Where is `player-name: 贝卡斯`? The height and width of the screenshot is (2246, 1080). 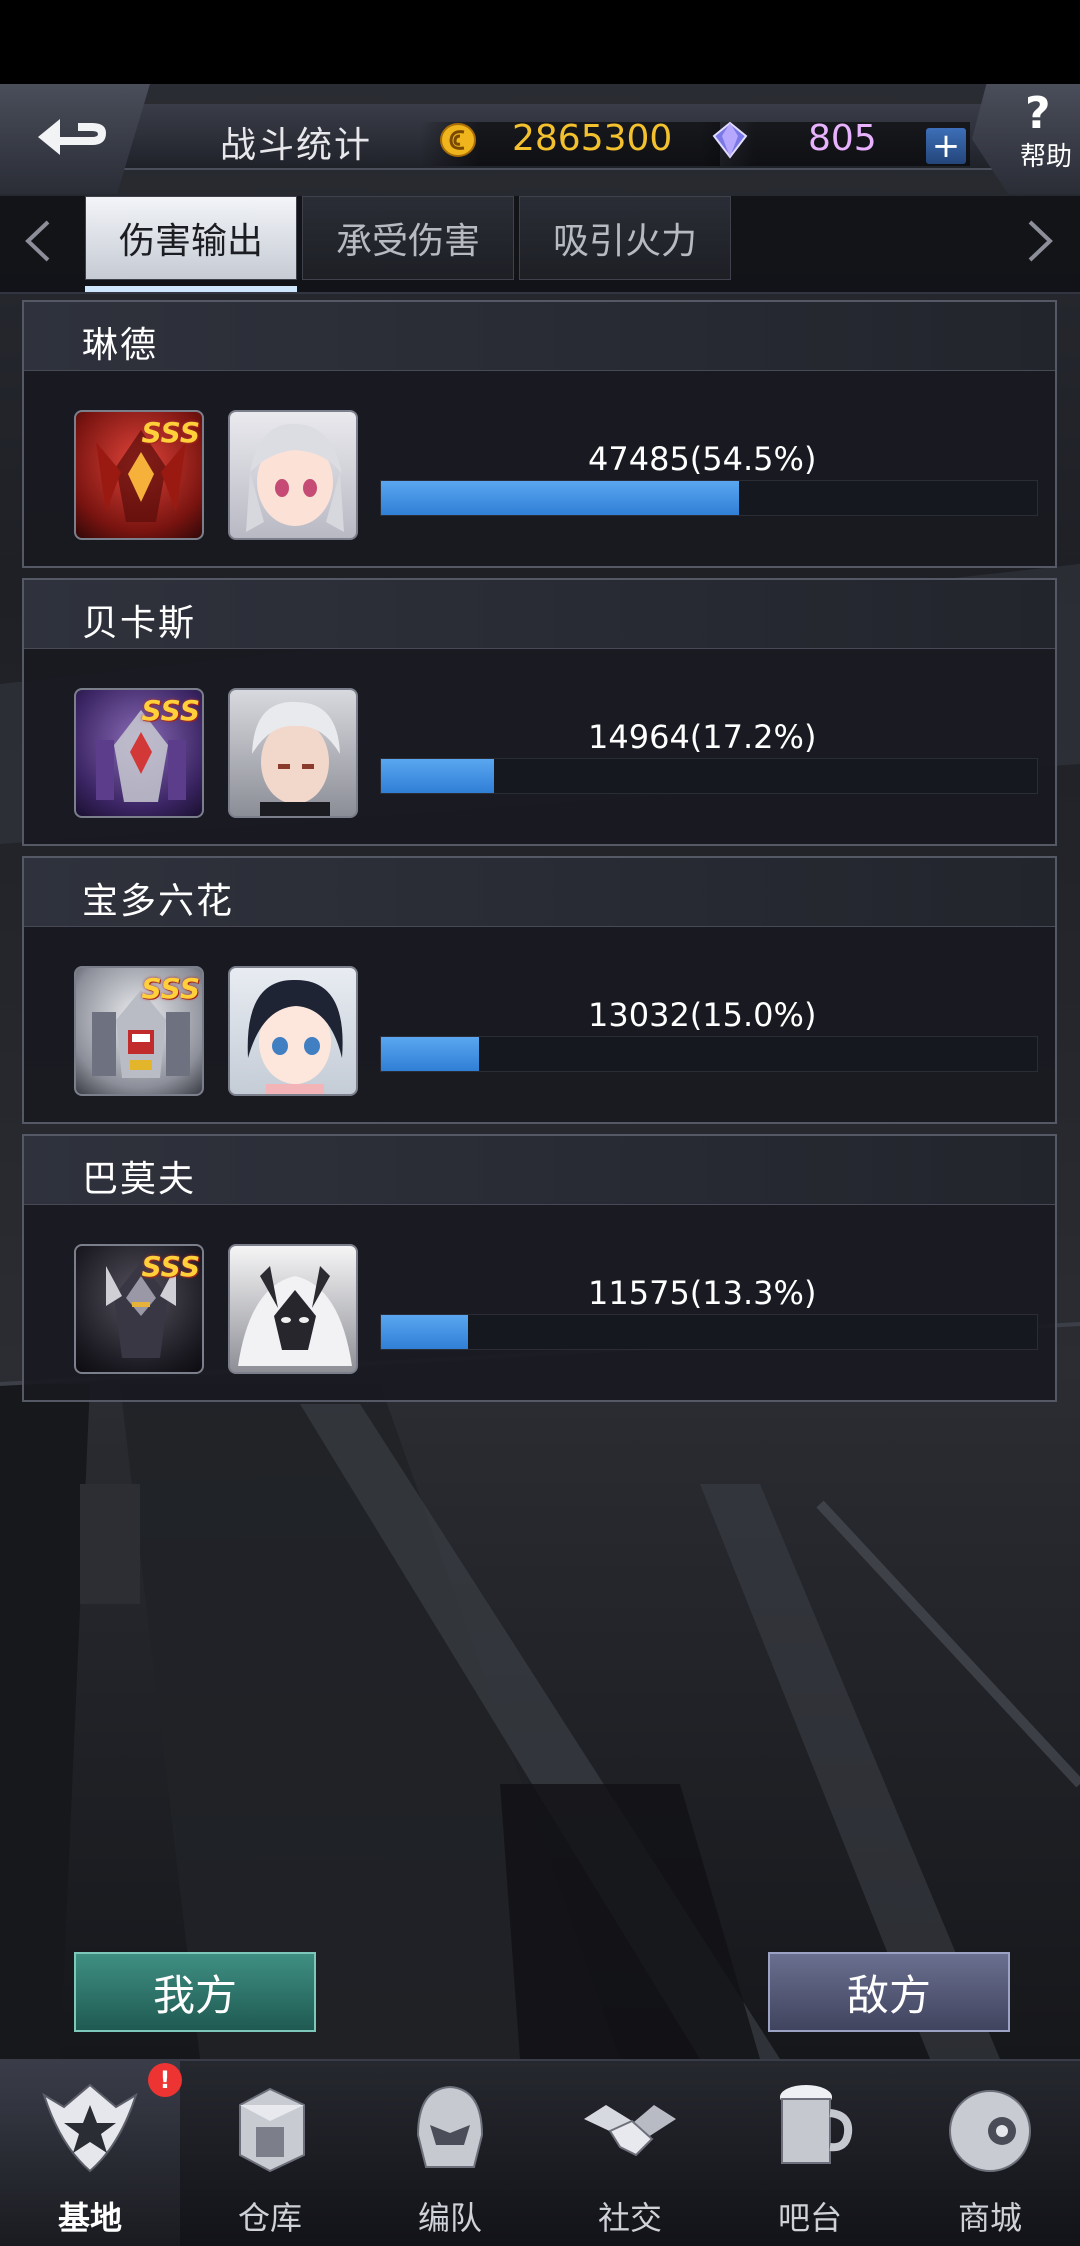 player-name: 贝卡斯 is located at coordinates (139, 623).